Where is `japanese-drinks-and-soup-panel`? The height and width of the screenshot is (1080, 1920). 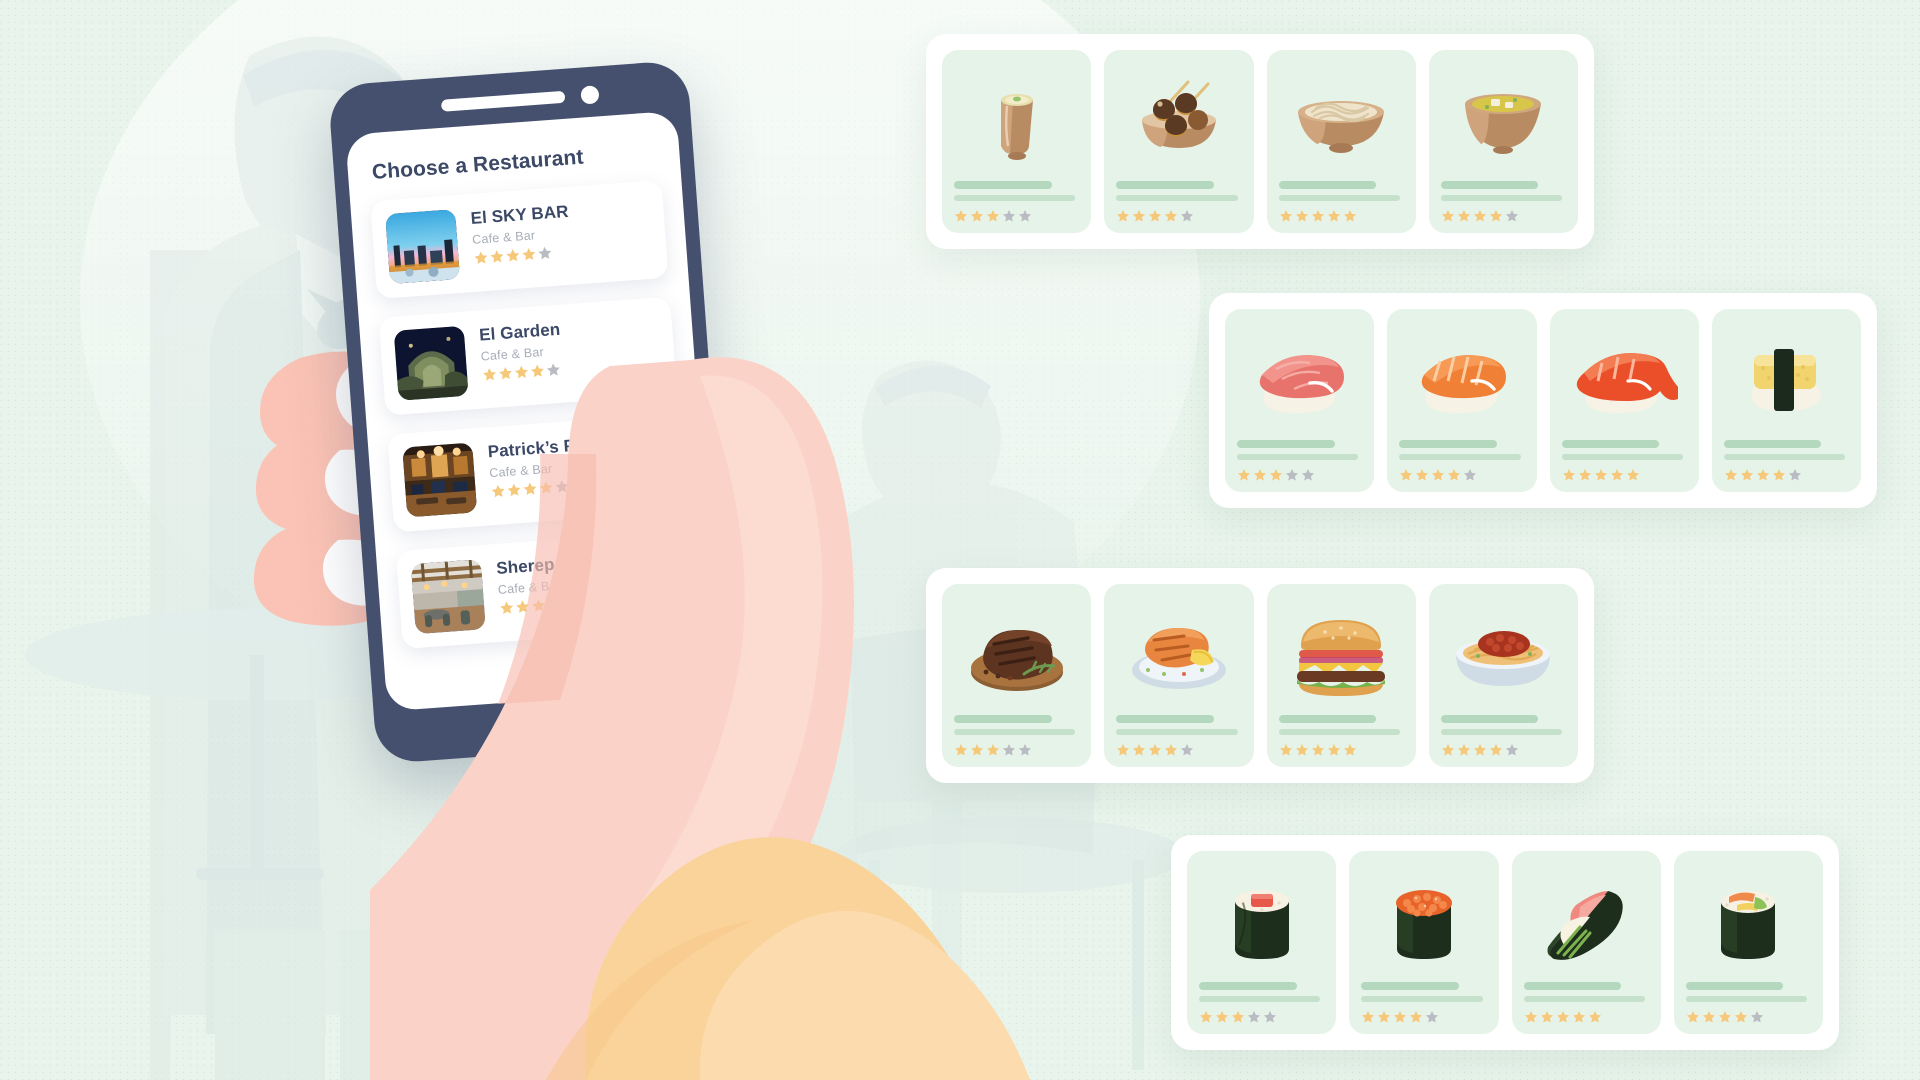
japanese-drinks-and-soup-panel is located at coordinates (1260, 141).